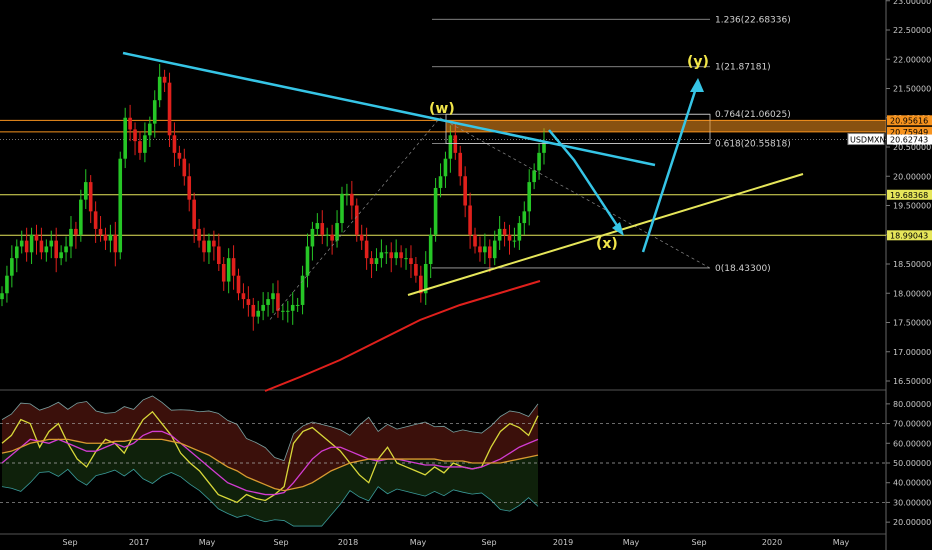 This screenshot has height=550, width=932. Describe the element at coordinates (753, 115) in the screenshot. I see `fib-level-label: 0.764(21.06025)` at that location.